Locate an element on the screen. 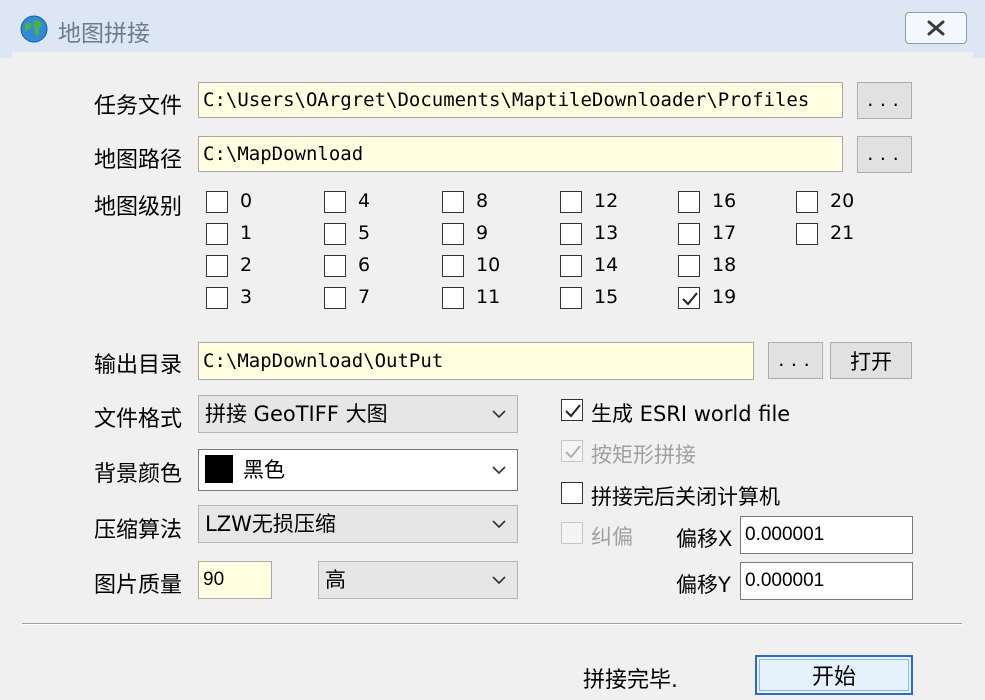 The image size is (985, 700). level-label-3: 3 is located at coordinates (246, 297).